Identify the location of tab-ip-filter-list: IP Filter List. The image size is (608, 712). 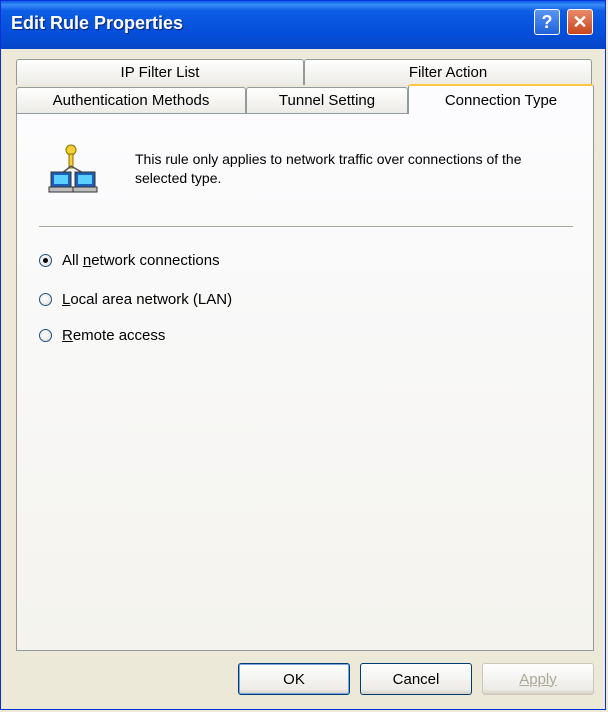
(160, 72).